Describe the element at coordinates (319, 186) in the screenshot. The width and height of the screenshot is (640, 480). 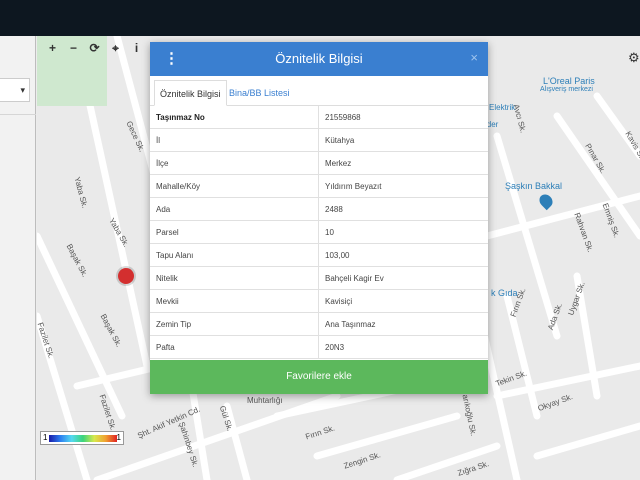
I see `table-row: Mahalle/Köy Yıldırım Beyazıt` at that location.